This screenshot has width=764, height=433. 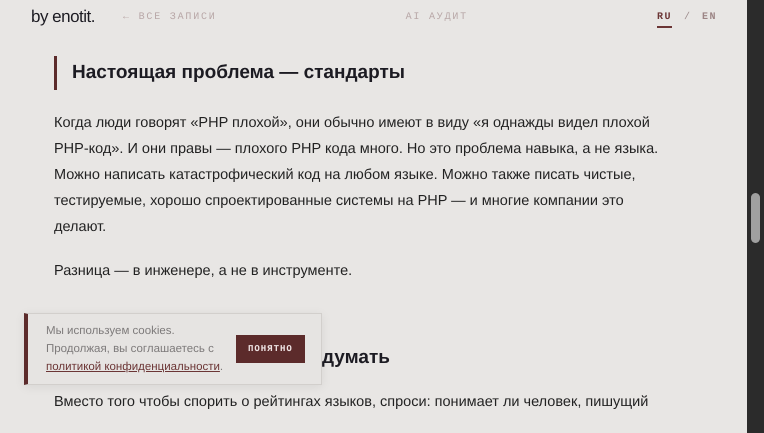 I want to click on scrollbar-thumb, so click(x=755, y=218).